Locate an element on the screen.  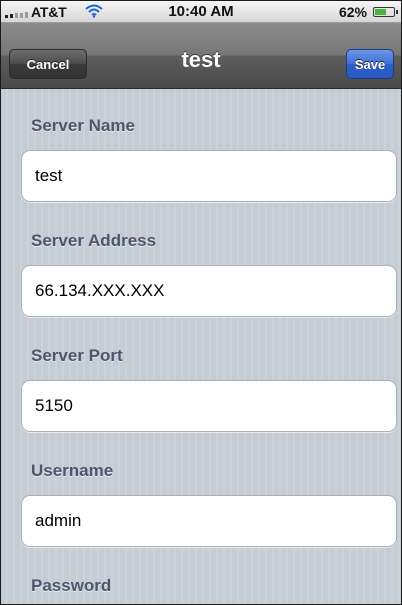
username-value: admin is located at coordinates (58, 520).